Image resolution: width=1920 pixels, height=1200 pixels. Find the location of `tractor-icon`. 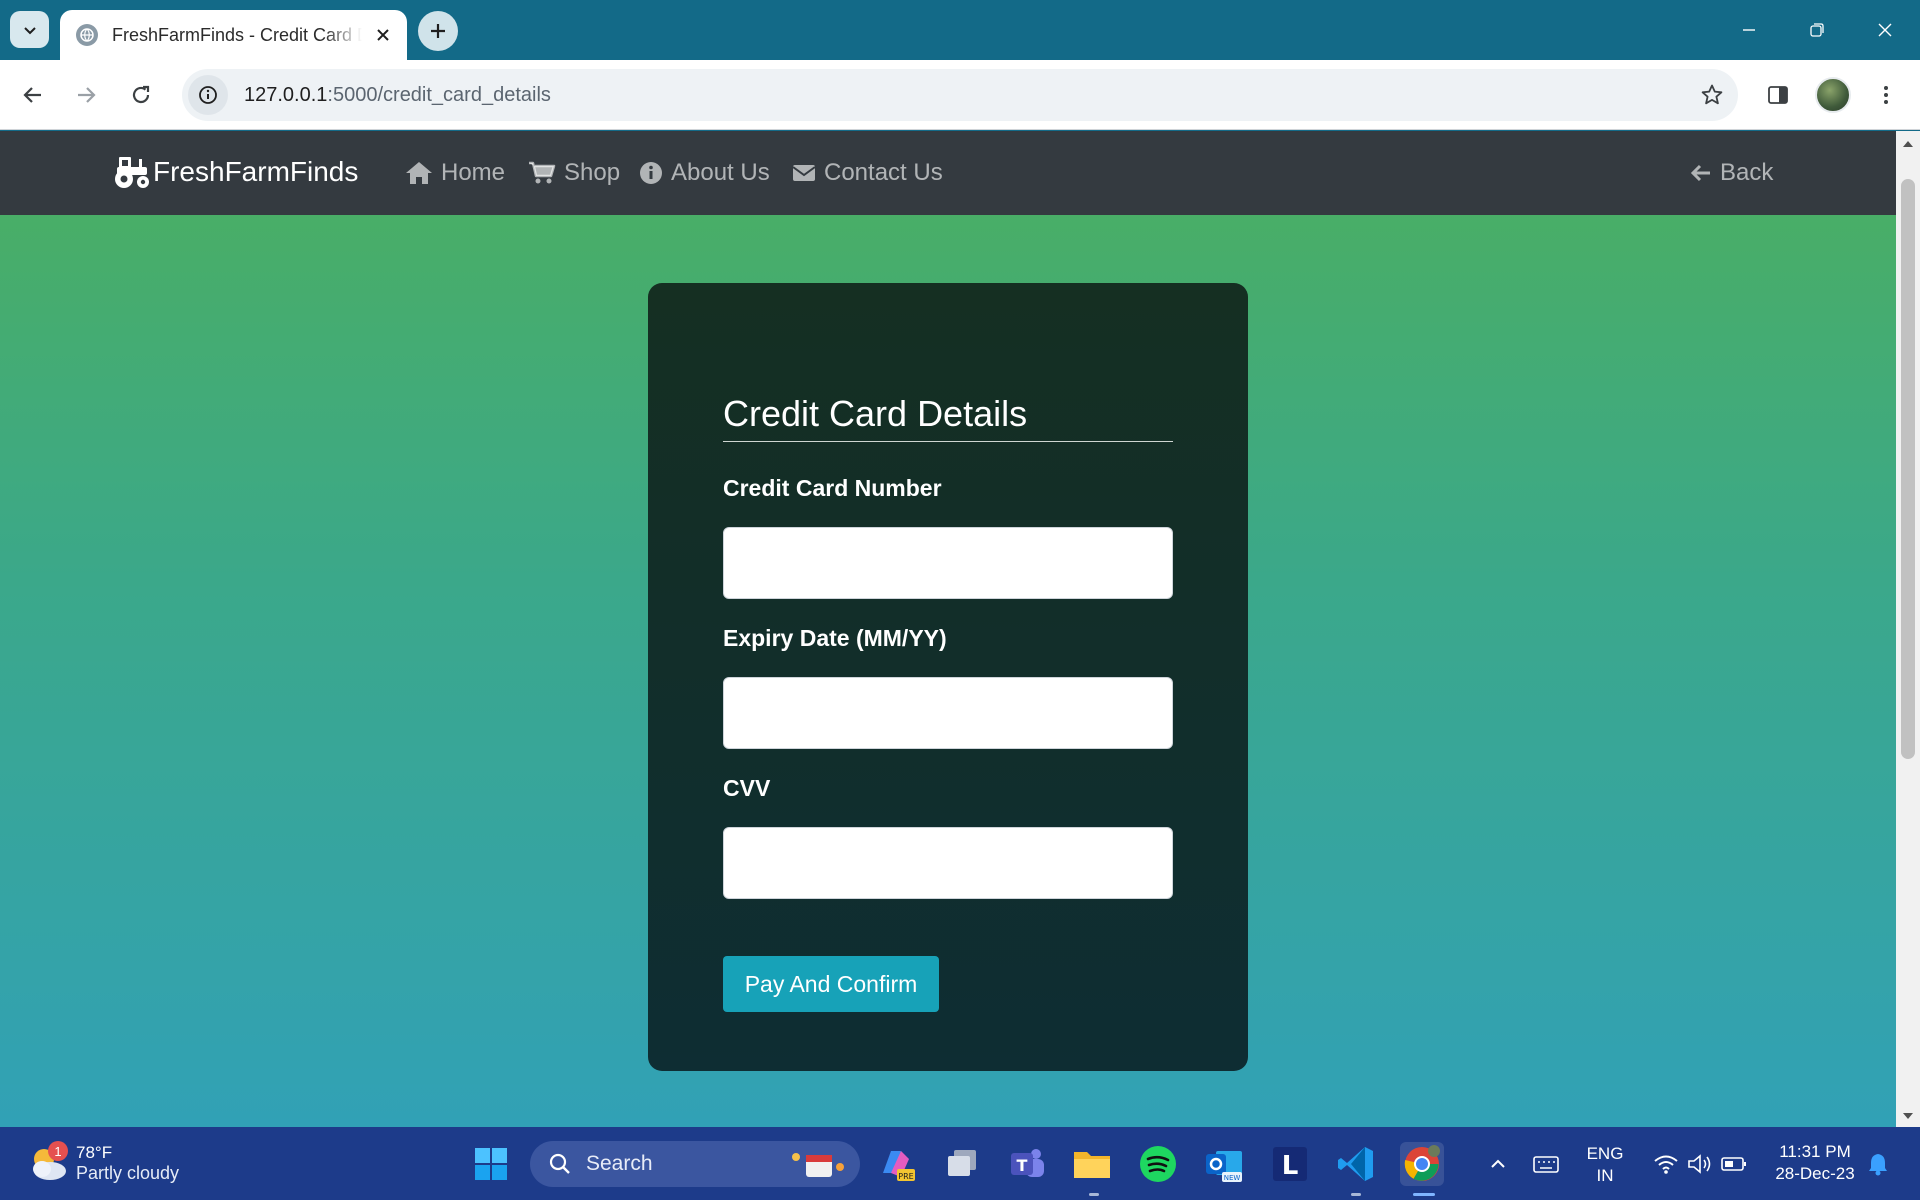

tractor-icon is located at coordinates (132, 172).